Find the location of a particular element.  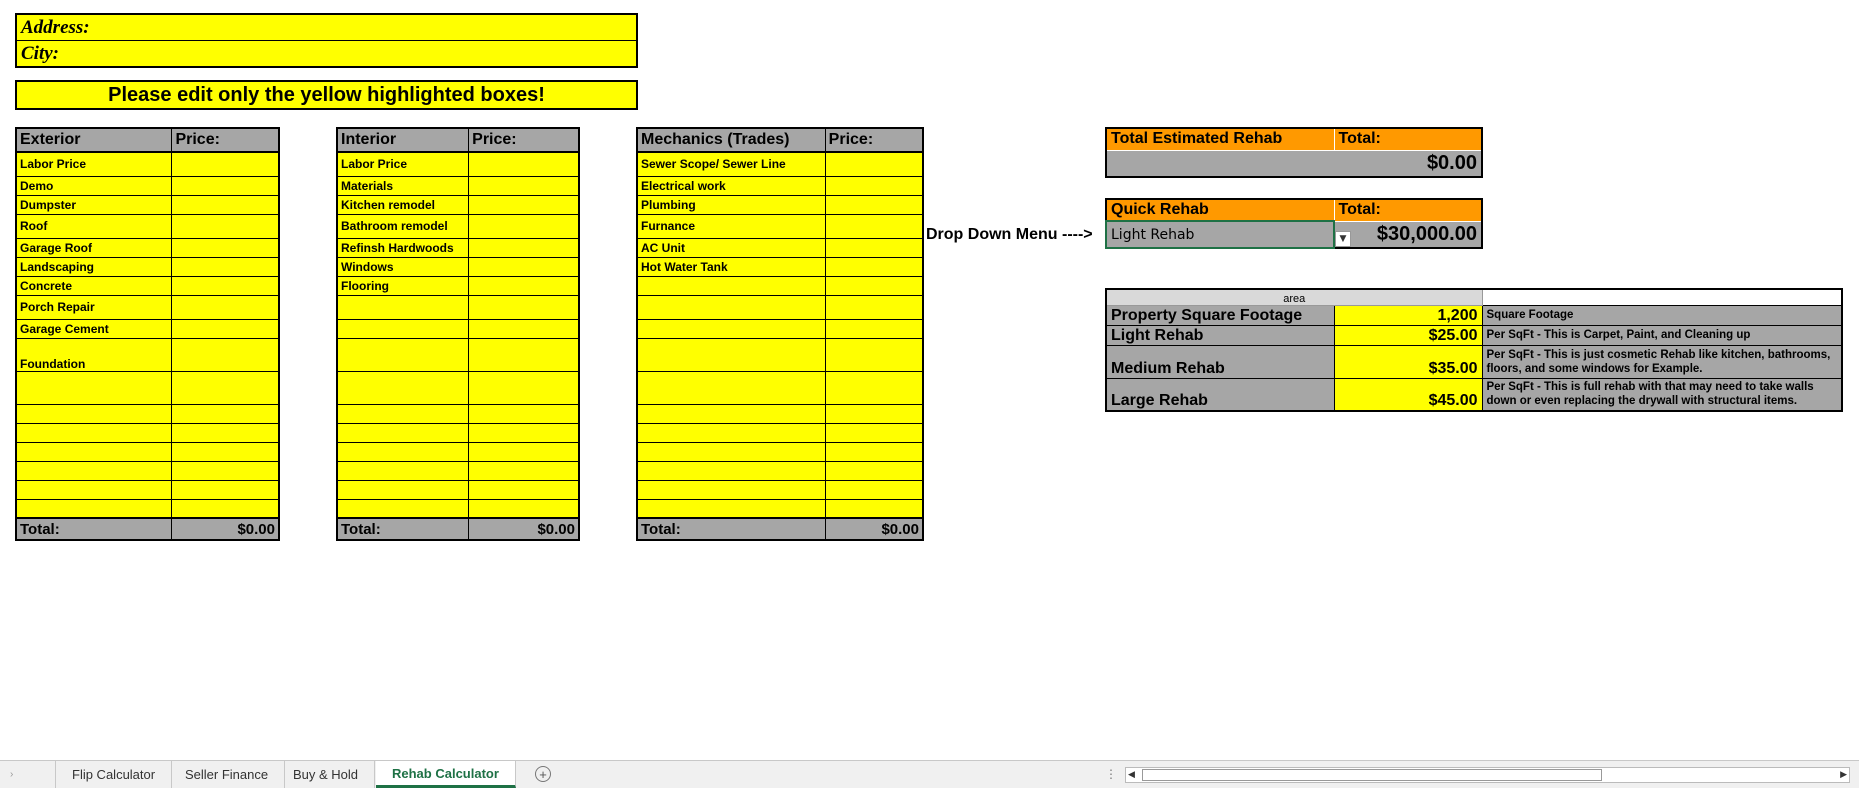

rehab-type-select: Light Rehab ▼ is located at coordinates (1228, 234).